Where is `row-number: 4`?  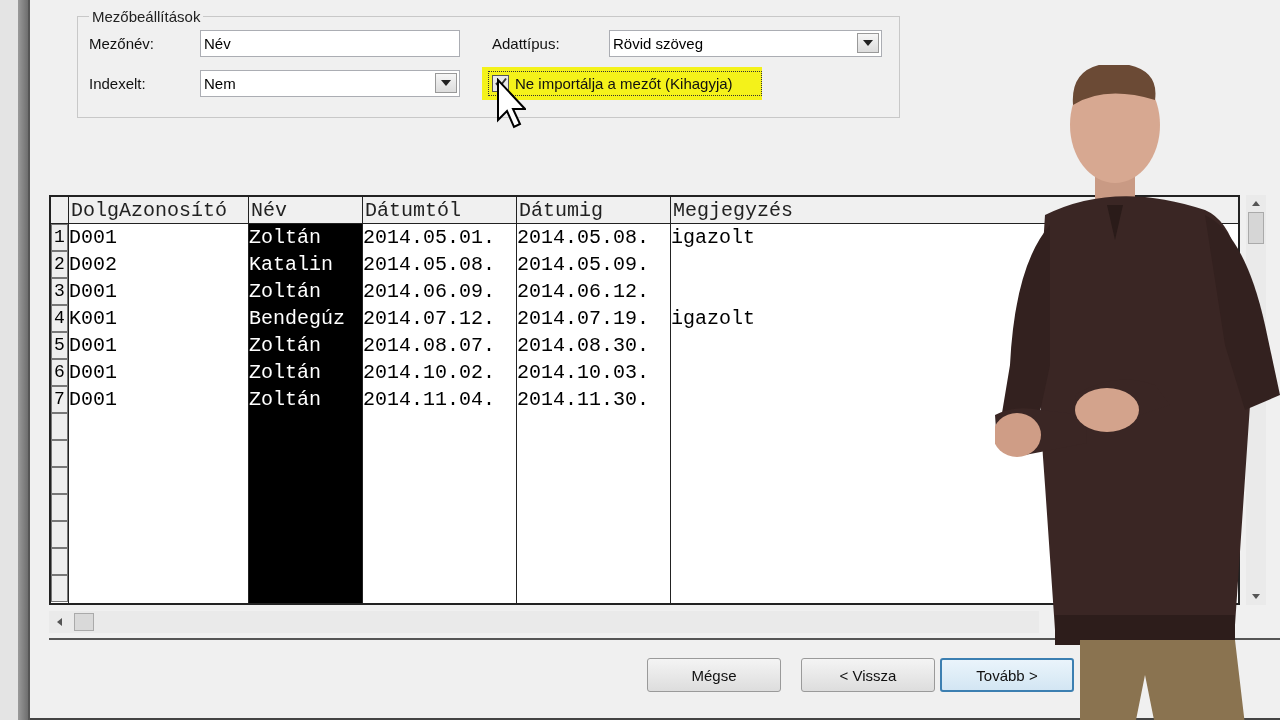 row-number: 4 is located at coordinates (59, 318).